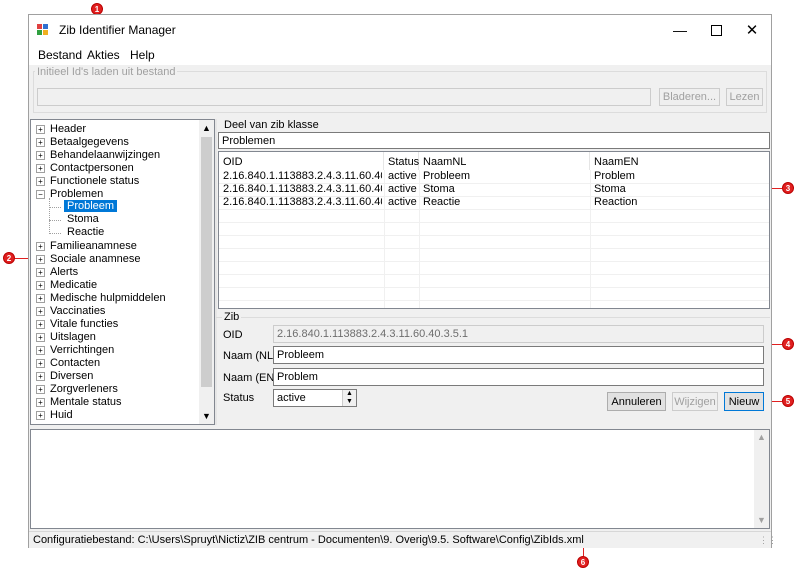 Image resolution: width=800 pixels, height=573 pixels. Describe the element at coordinates (40, 194) in the screenshot. I see `collapse-icon: −` at that location.